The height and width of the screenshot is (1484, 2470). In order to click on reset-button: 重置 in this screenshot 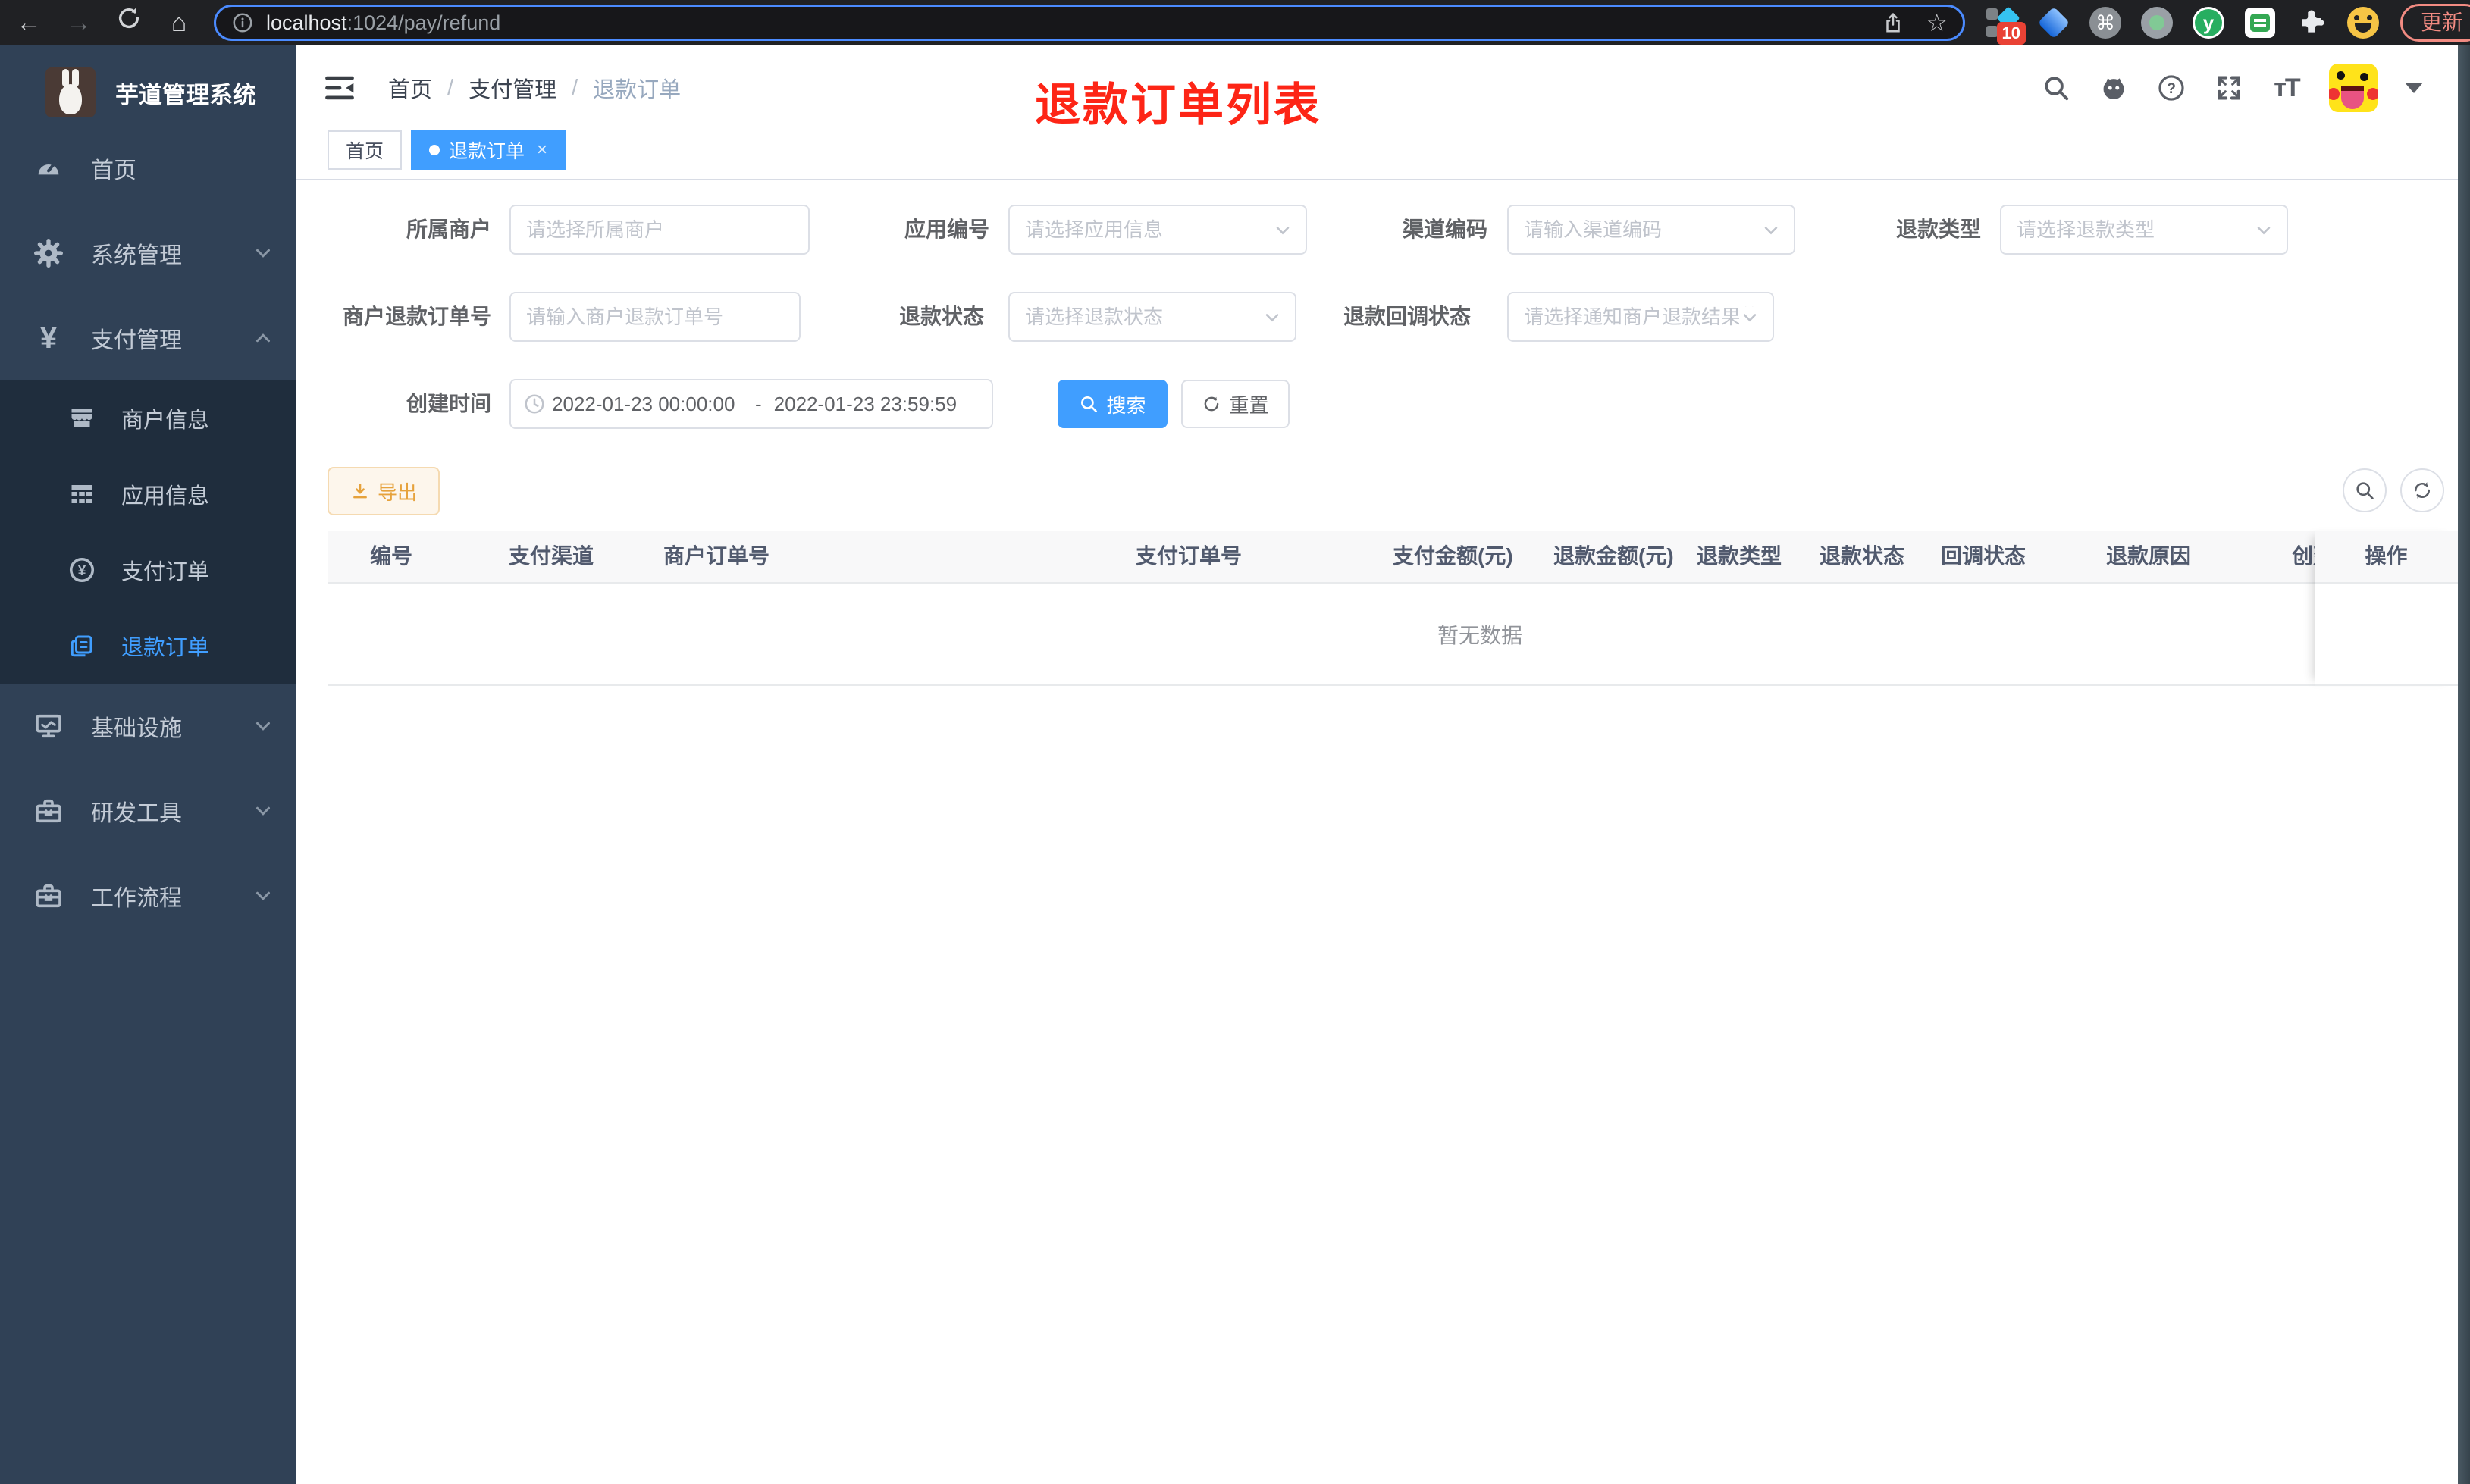, I will do `click(1235, 404)`.